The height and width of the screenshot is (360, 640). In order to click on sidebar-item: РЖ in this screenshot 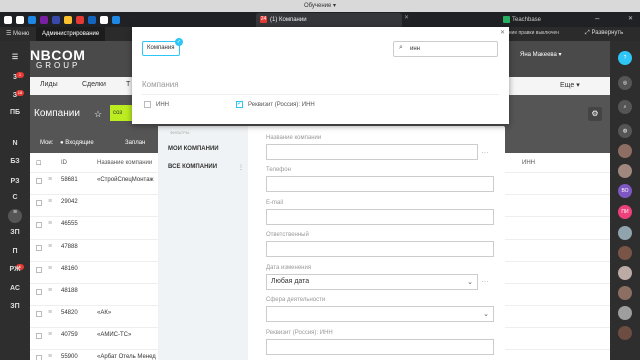, I will do `click(15, 269)`.